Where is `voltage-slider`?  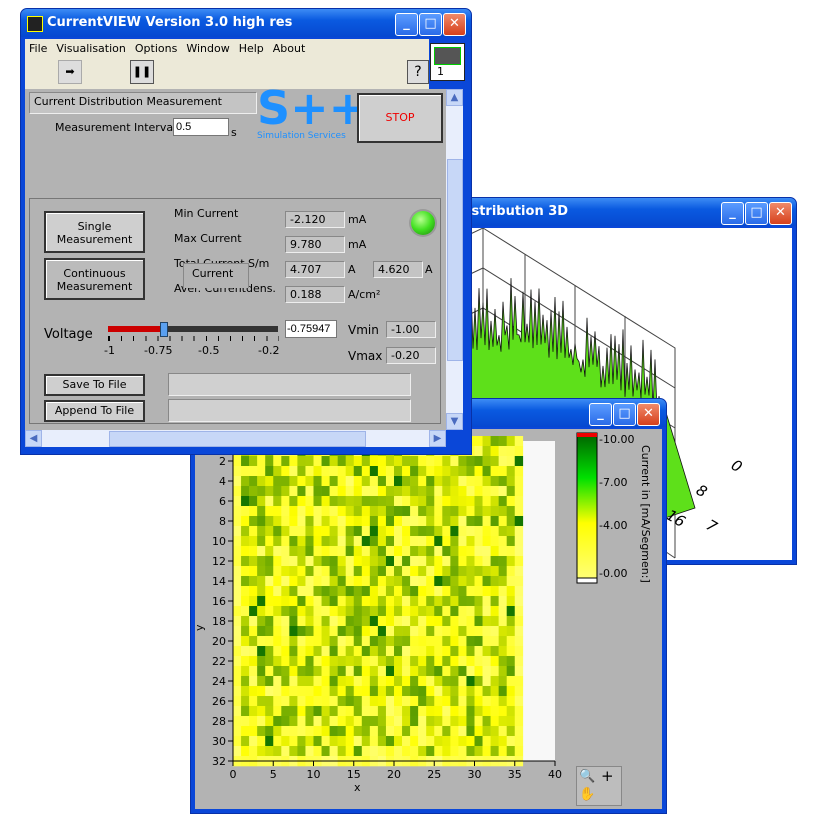
voltage-slider is located at coordinates (193, 329).